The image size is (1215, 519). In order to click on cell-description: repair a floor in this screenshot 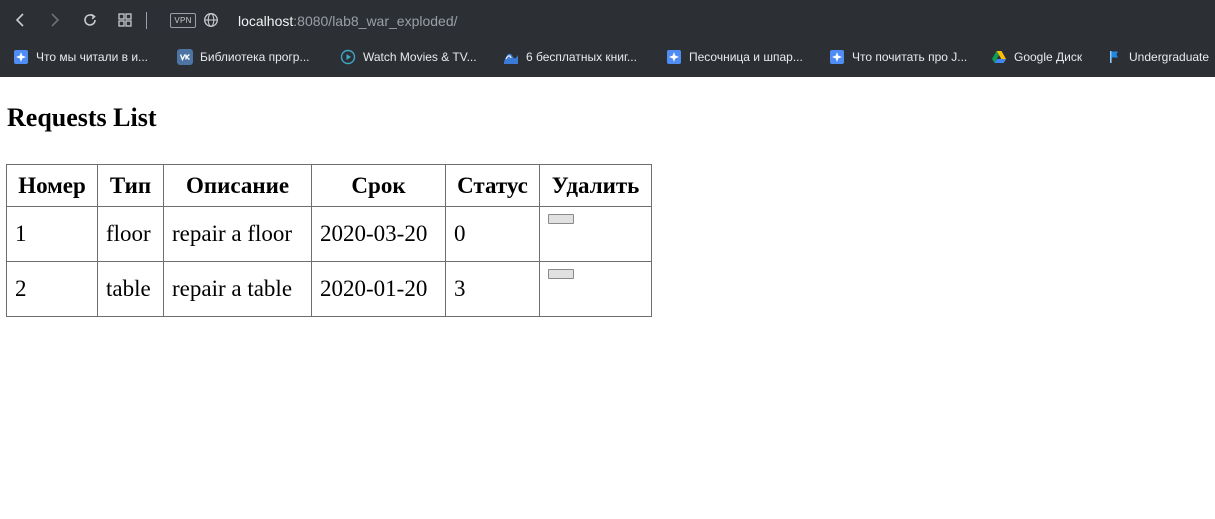, I will do `click(237, 233)`.